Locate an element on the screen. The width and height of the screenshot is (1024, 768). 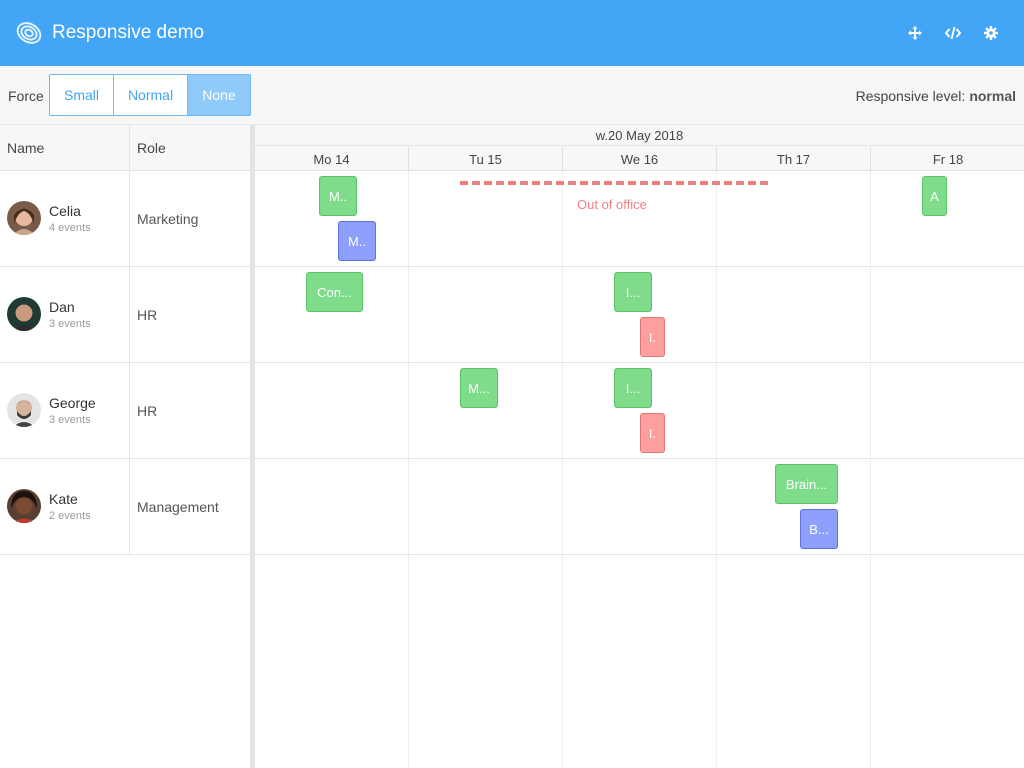
day-header-mo: Mo 14 is located at coordinates (332, 159).